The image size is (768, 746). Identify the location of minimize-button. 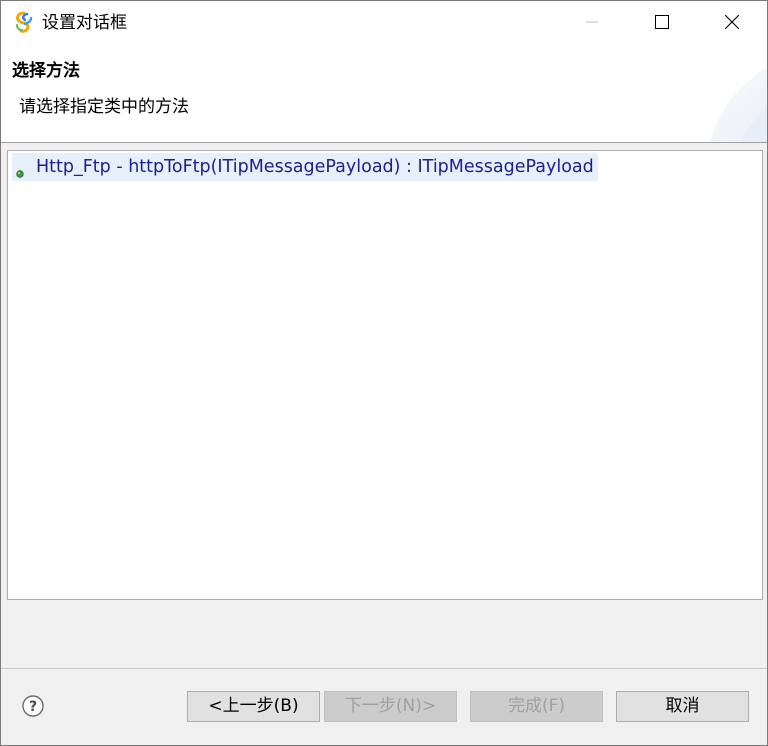
(592, 23).